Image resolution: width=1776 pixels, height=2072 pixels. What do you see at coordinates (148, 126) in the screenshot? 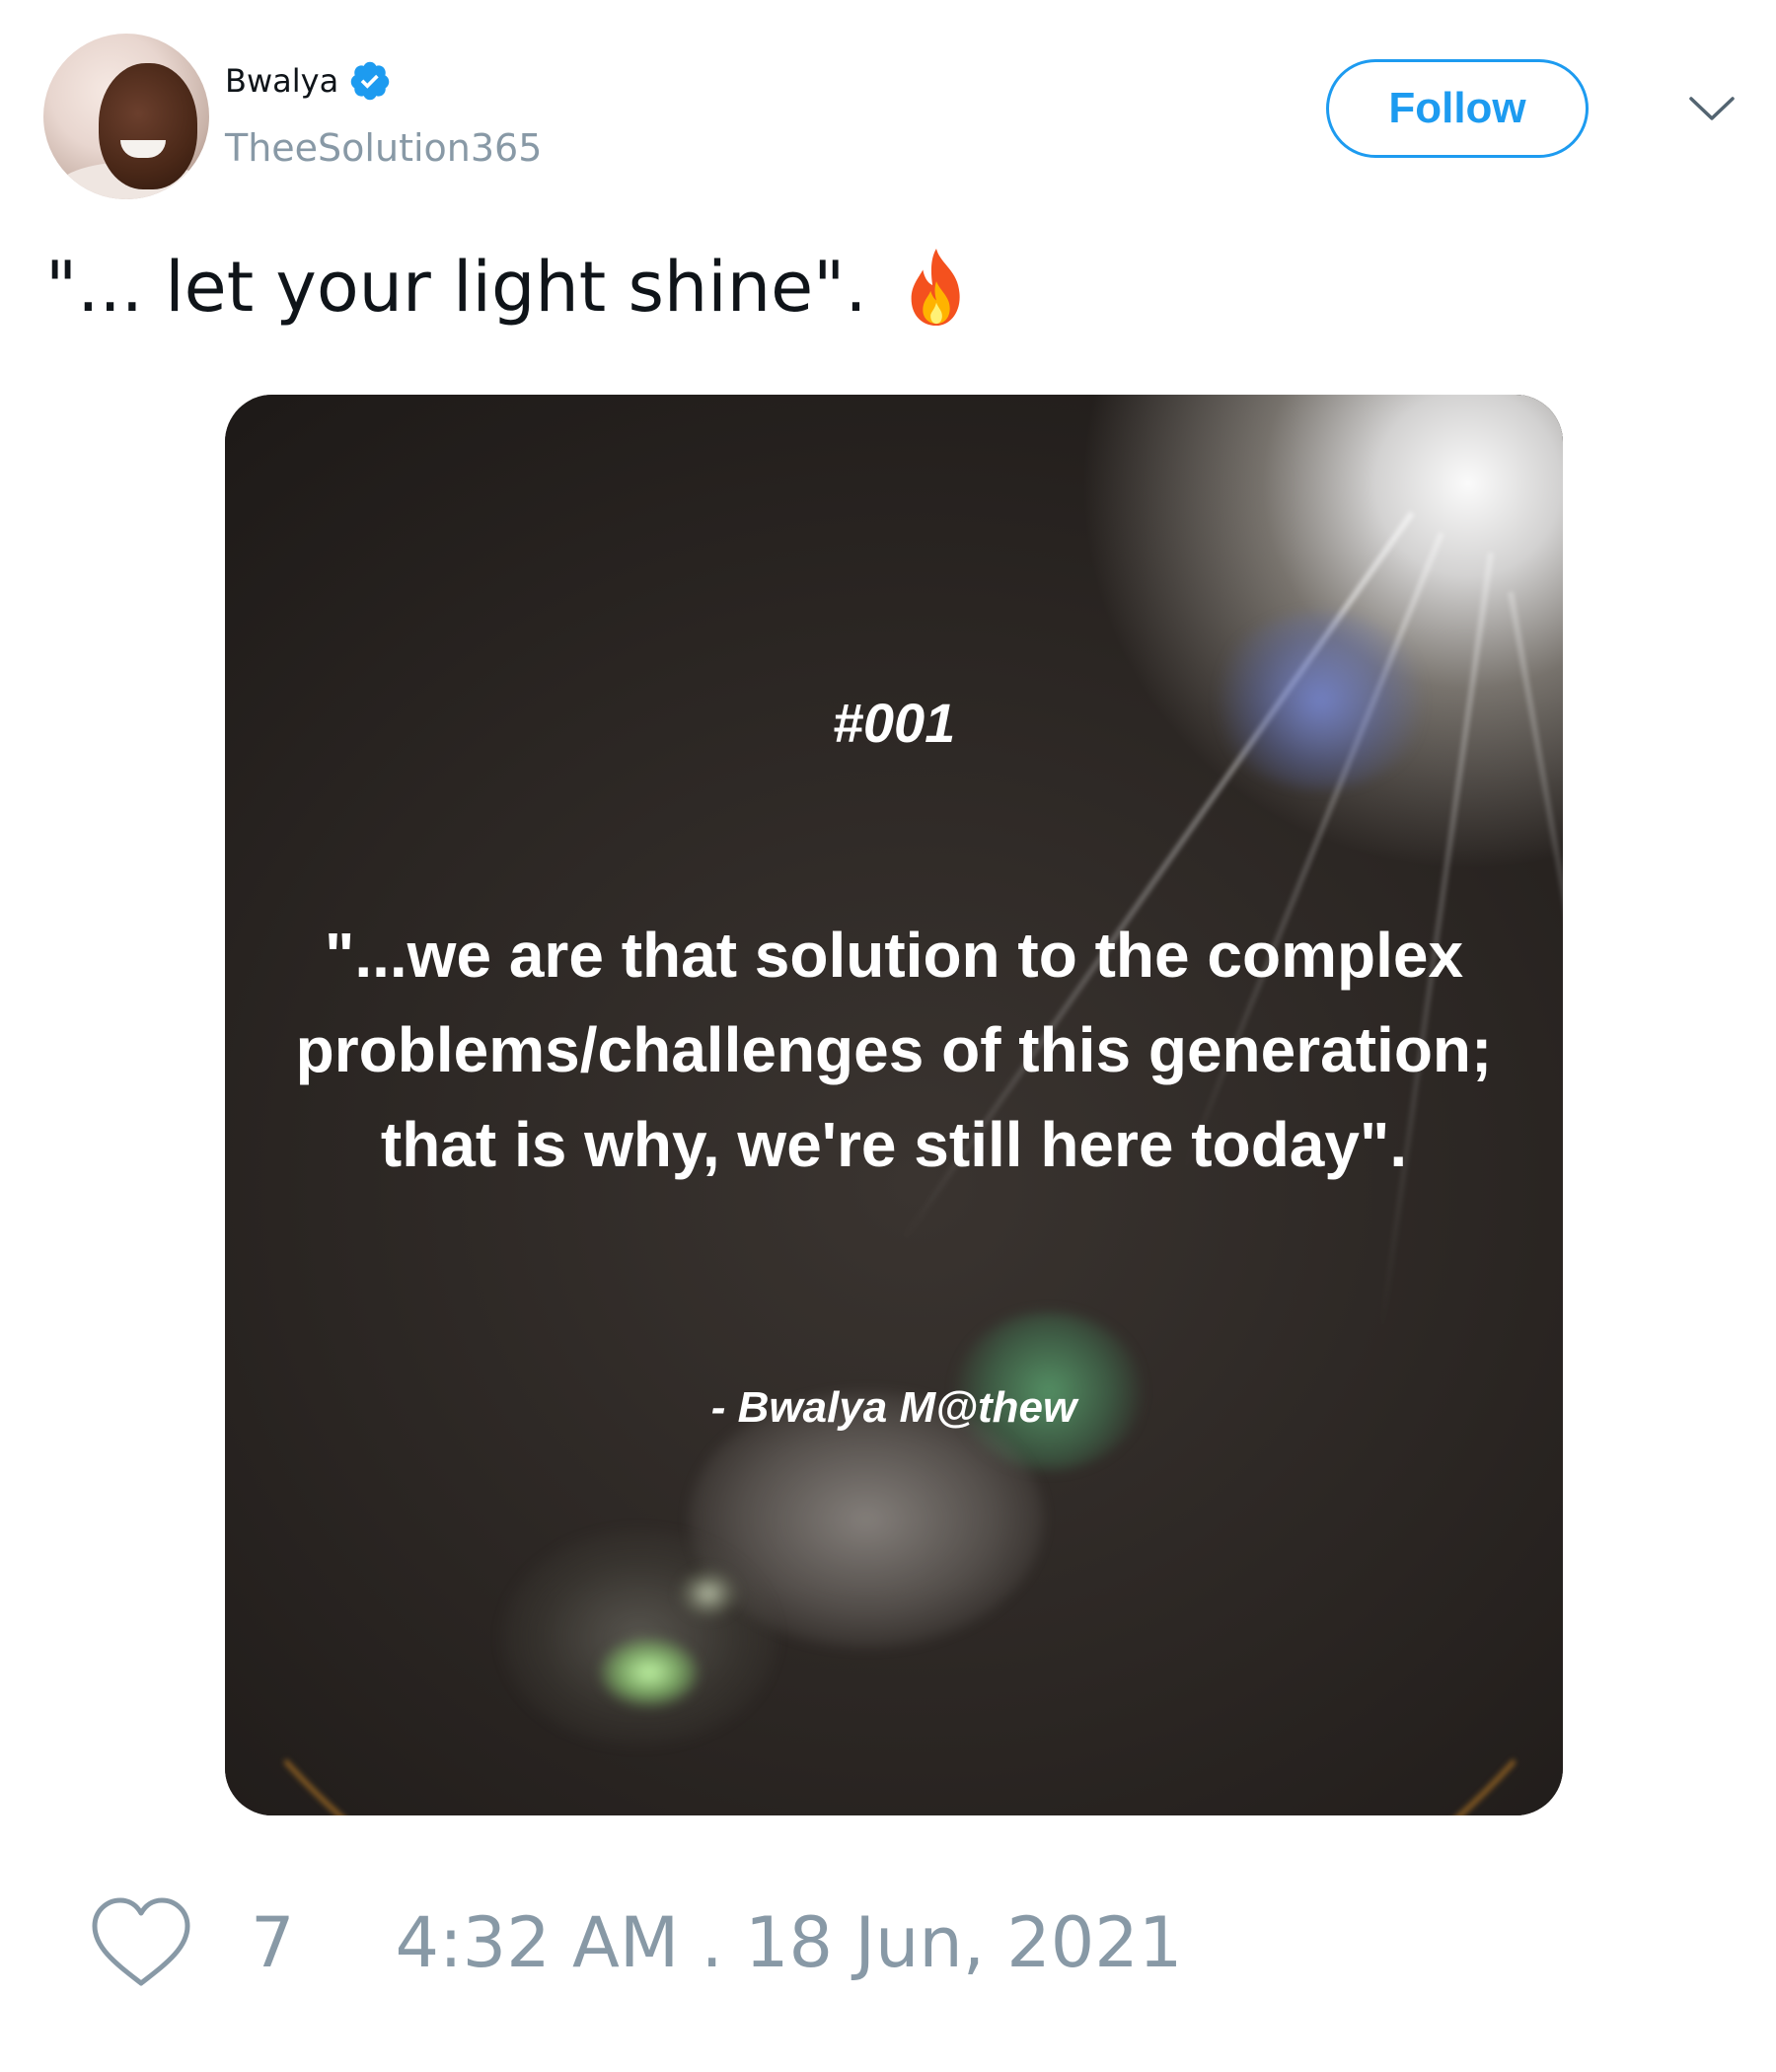
I see `avatar-face` at bounding box center [148, 126].